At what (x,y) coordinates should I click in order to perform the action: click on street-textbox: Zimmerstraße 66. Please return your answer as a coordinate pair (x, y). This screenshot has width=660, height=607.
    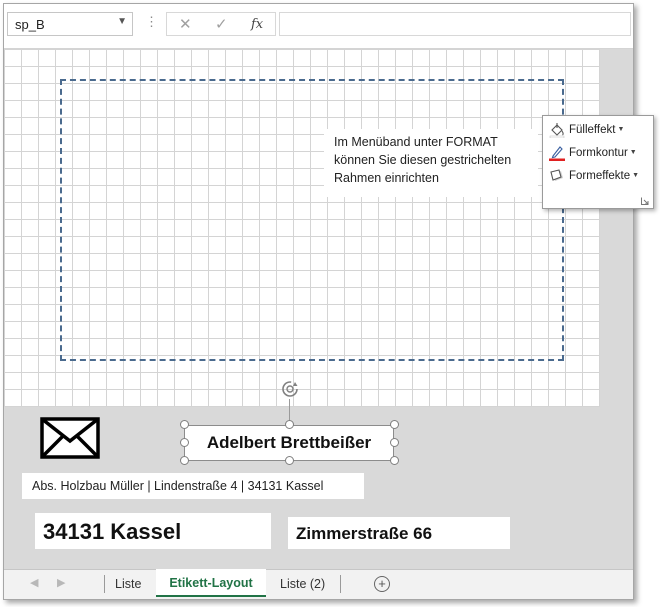
    Looking at the image, I should click on (399, 533).